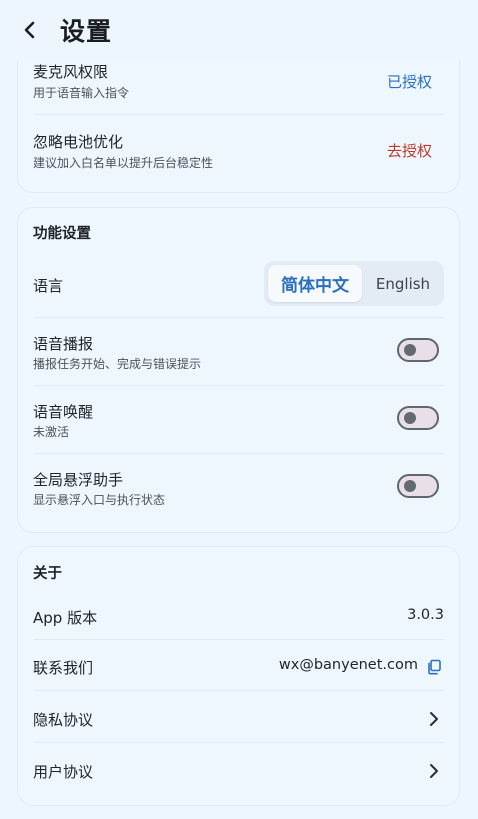 Image resolution: width=478 pixels, height=819 pixels. Describe the element at coordinates (99, 500) in the screenshot. I see `floating-assistant-subtitle: 显示悬浮入口与执行状态` at that location.